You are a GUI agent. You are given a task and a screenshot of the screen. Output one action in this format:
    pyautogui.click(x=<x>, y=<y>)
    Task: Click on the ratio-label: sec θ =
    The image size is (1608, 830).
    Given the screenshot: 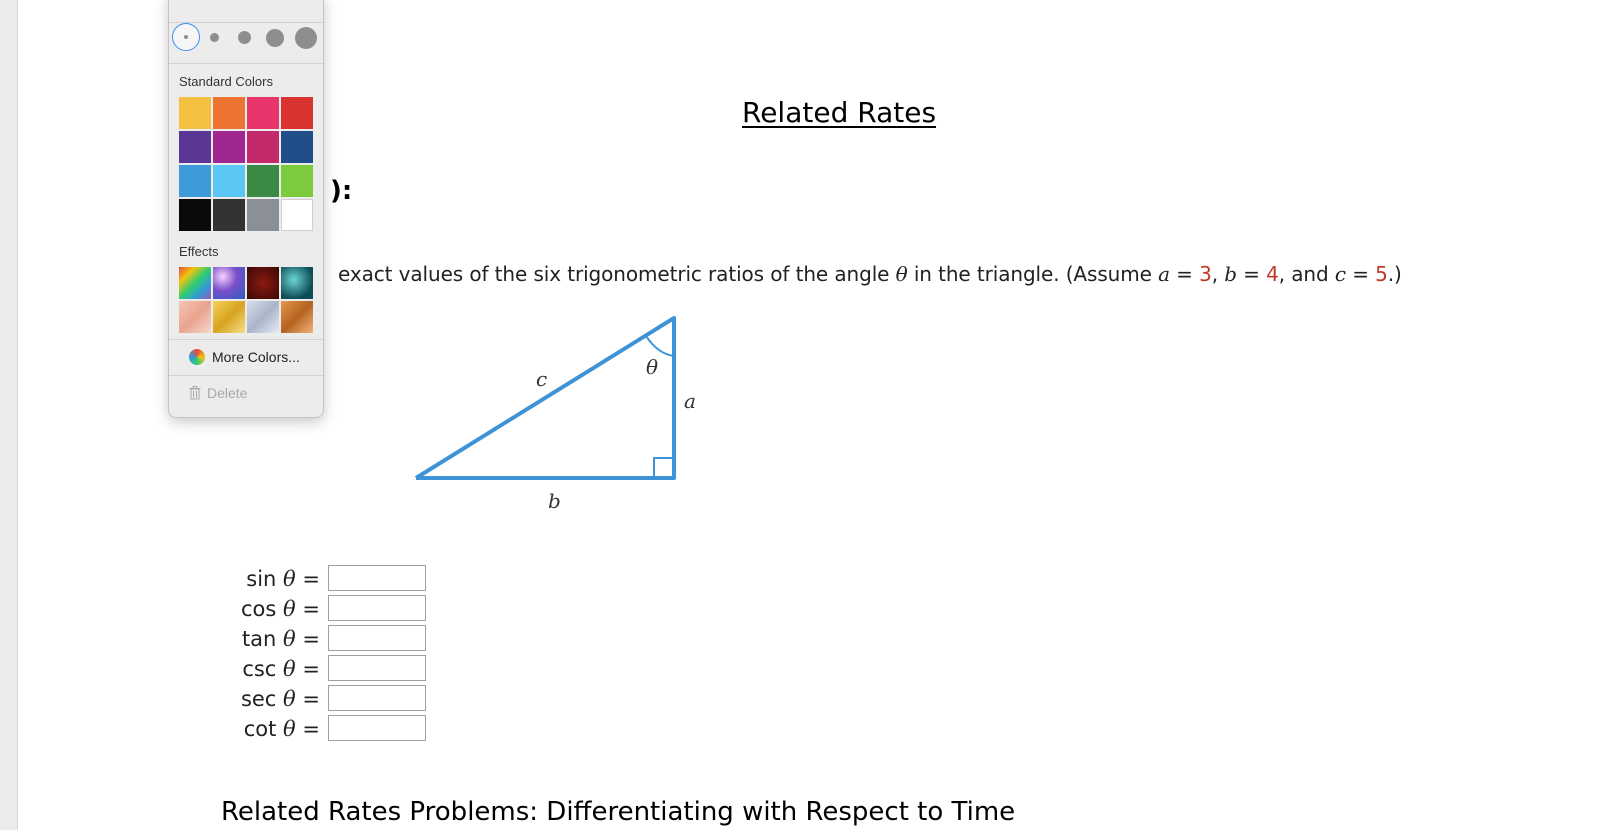 What is the action you would take?
    pyautogui.click(x=280, y=699)
    